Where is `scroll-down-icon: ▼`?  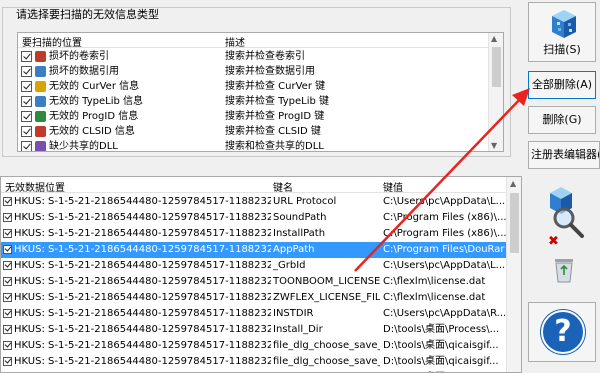
scroll-down-icon: ▼ is located at coordinates (494, 145).